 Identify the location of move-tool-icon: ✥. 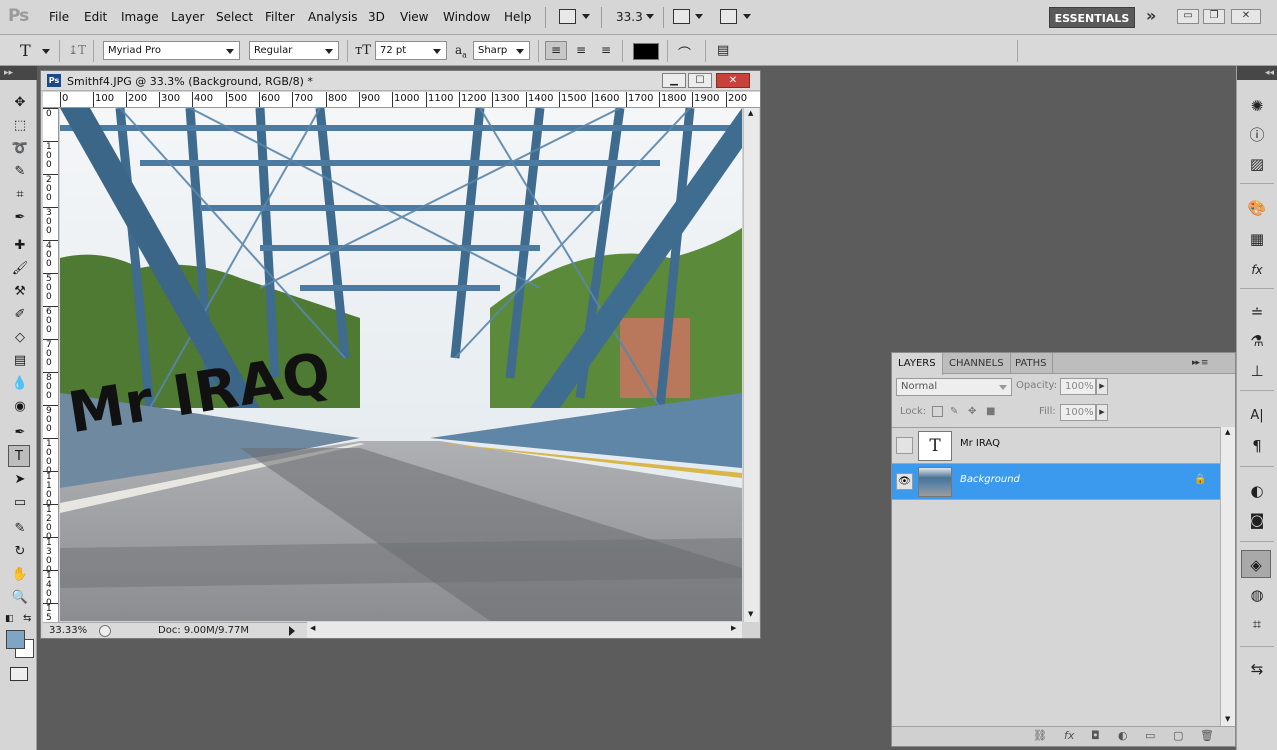
(20, 103).